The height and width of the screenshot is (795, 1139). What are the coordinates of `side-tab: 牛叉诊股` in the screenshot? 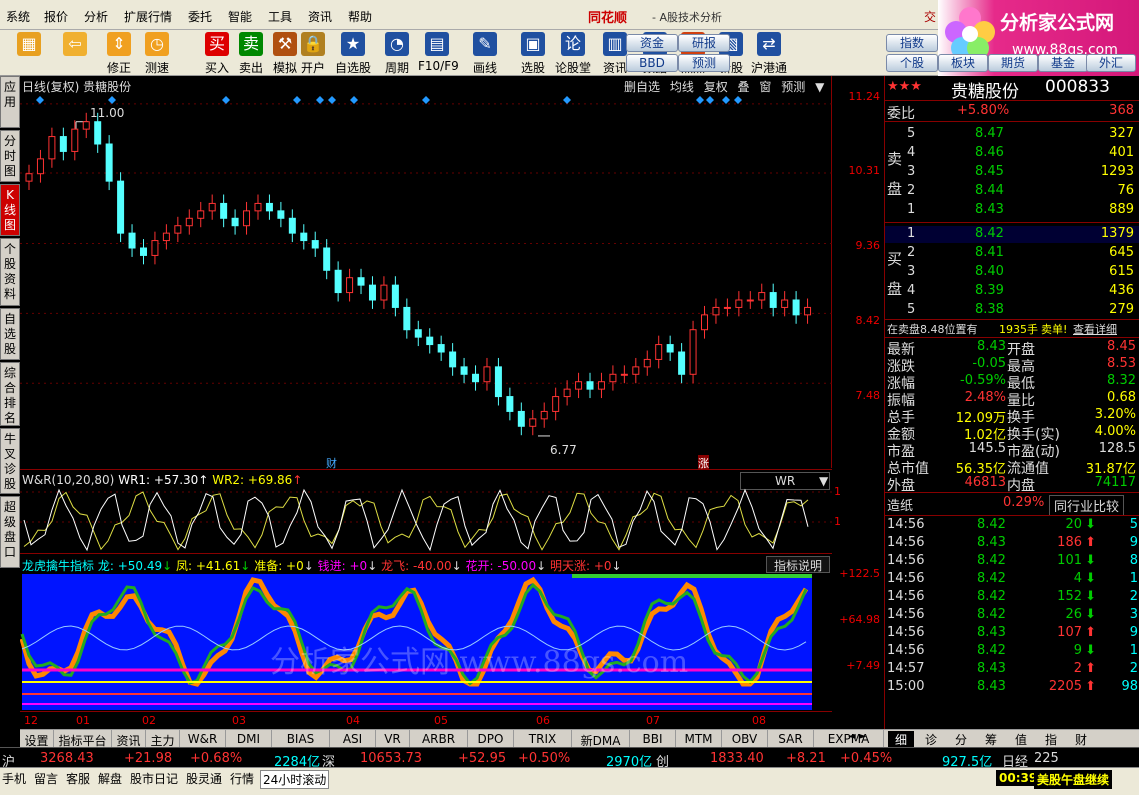 It's located at (10, 461).